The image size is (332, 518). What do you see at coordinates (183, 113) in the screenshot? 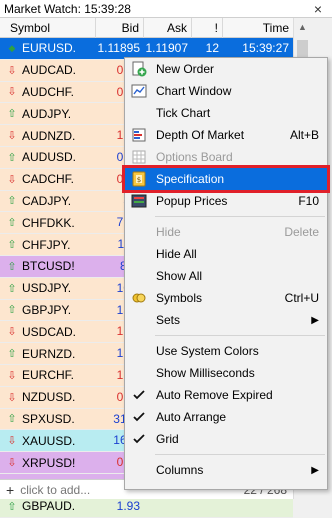
I see `menu-item-label: Tick Chart` at bounding box center [183, 113].